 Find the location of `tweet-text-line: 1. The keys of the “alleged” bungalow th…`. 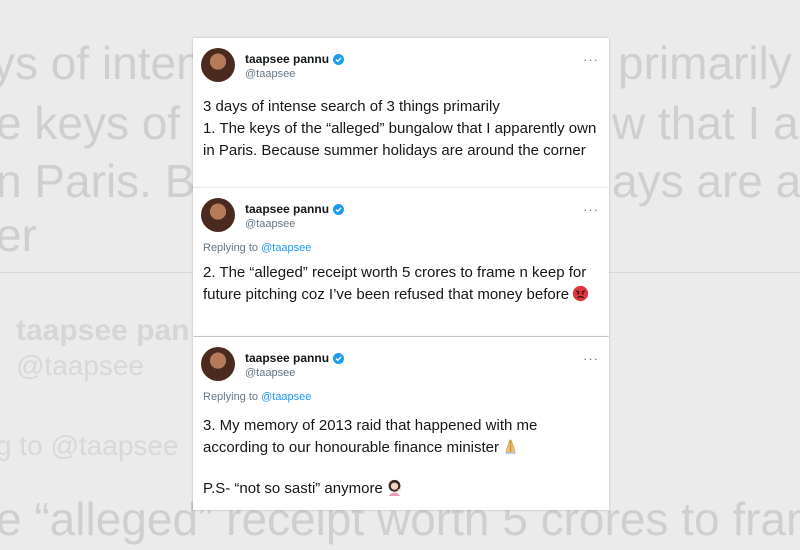

tweet-text-line: 1. The keys of the “alleged” bungalow th… is located at coordinates (400, 139).